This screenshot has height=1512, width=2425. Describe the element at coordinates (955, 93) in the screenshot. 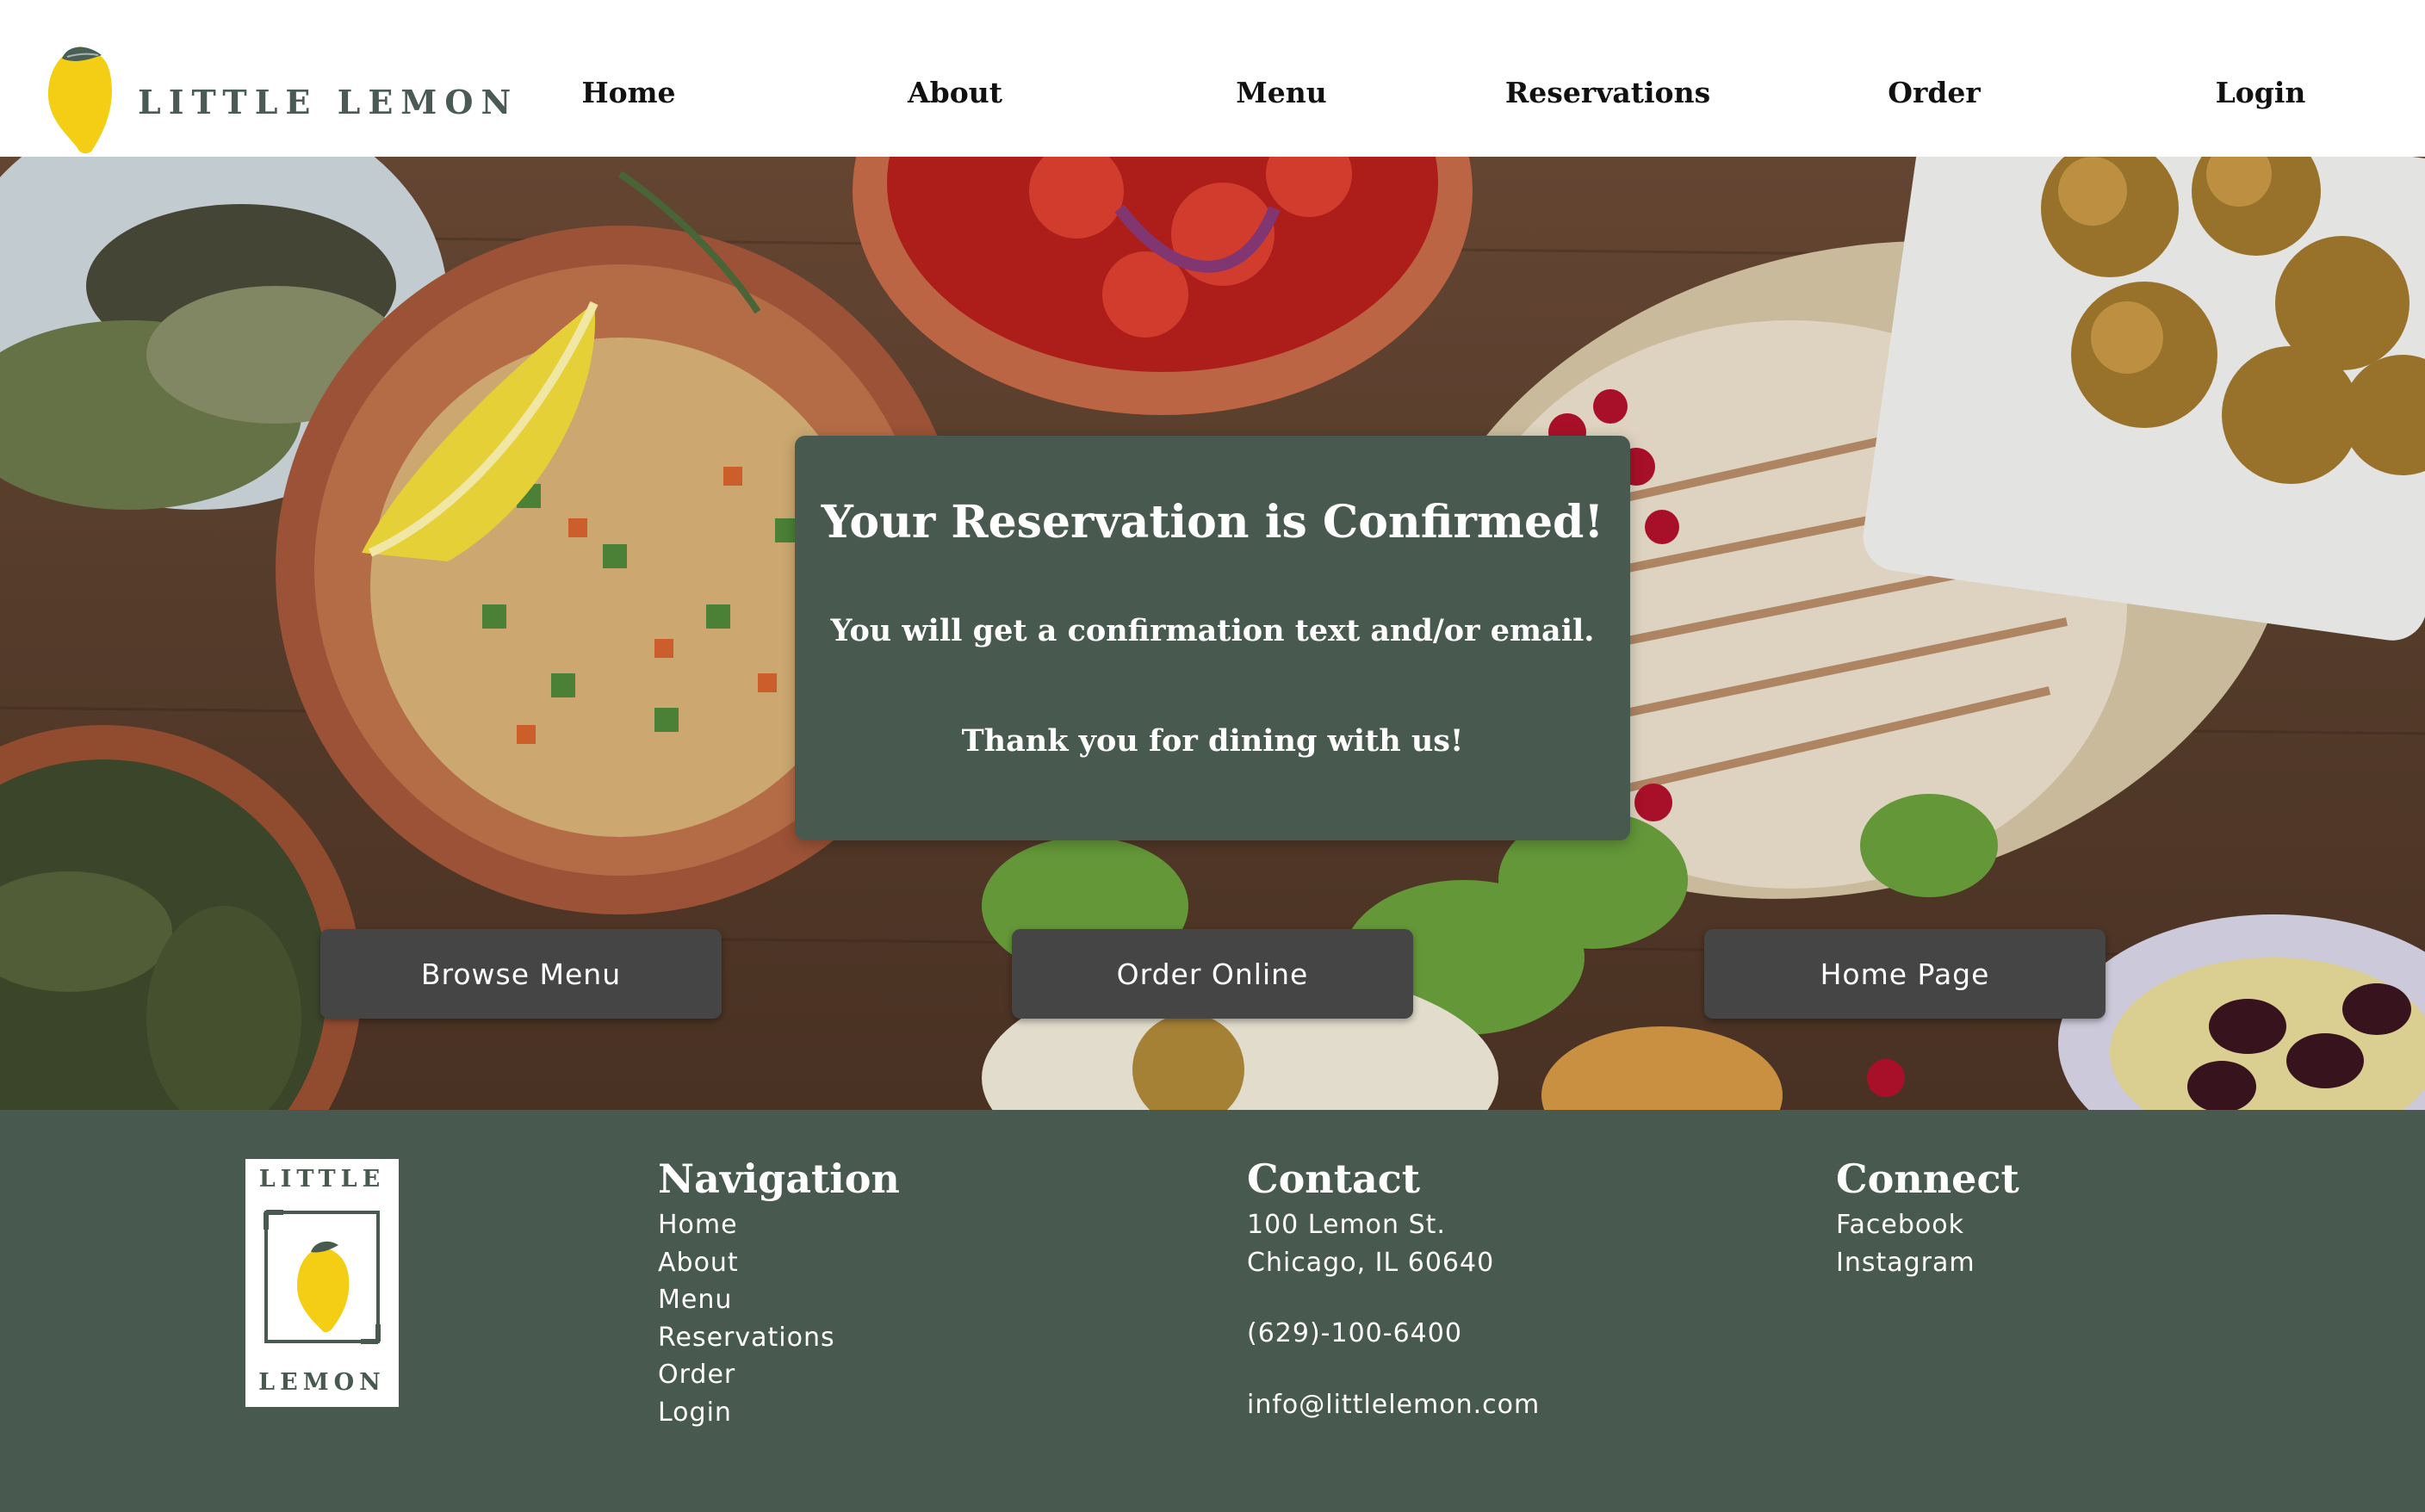

I see `nav-about: About` at that location.